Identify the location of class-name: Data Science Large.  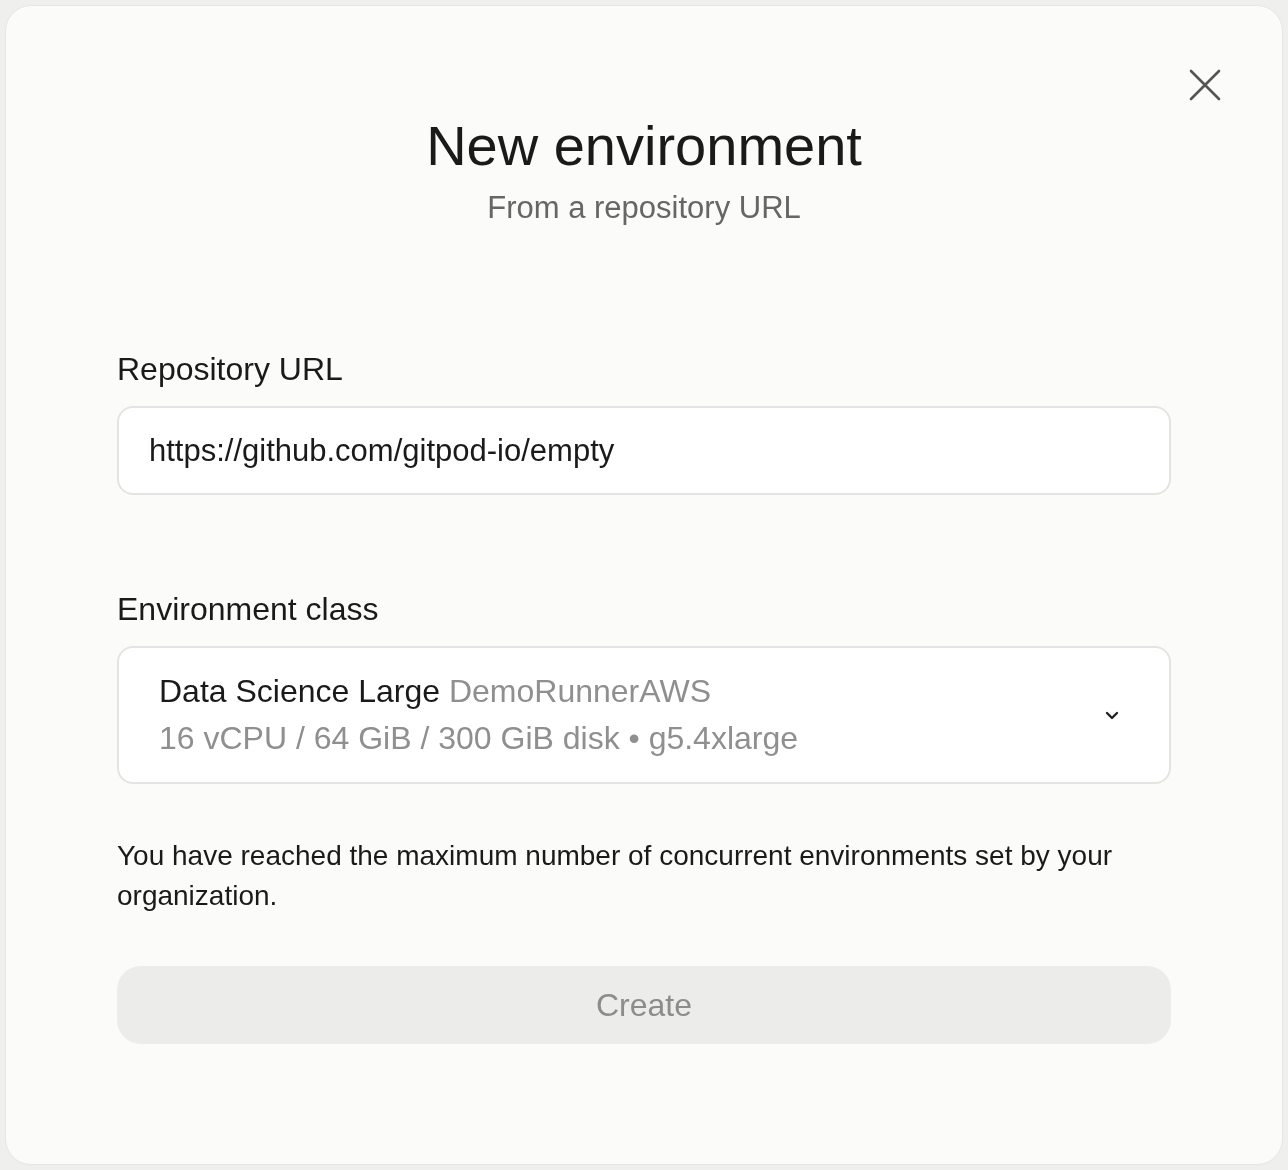
(300, 691).